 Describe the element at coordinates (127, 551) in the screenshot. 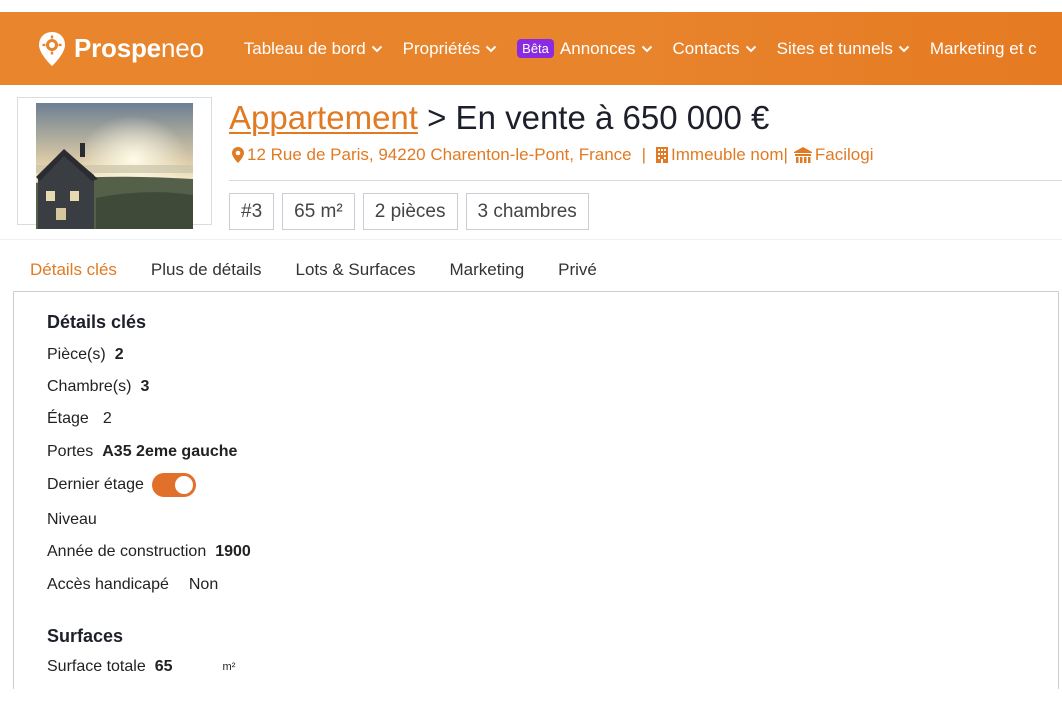

I see `detail-label: Année de construction` at that location.